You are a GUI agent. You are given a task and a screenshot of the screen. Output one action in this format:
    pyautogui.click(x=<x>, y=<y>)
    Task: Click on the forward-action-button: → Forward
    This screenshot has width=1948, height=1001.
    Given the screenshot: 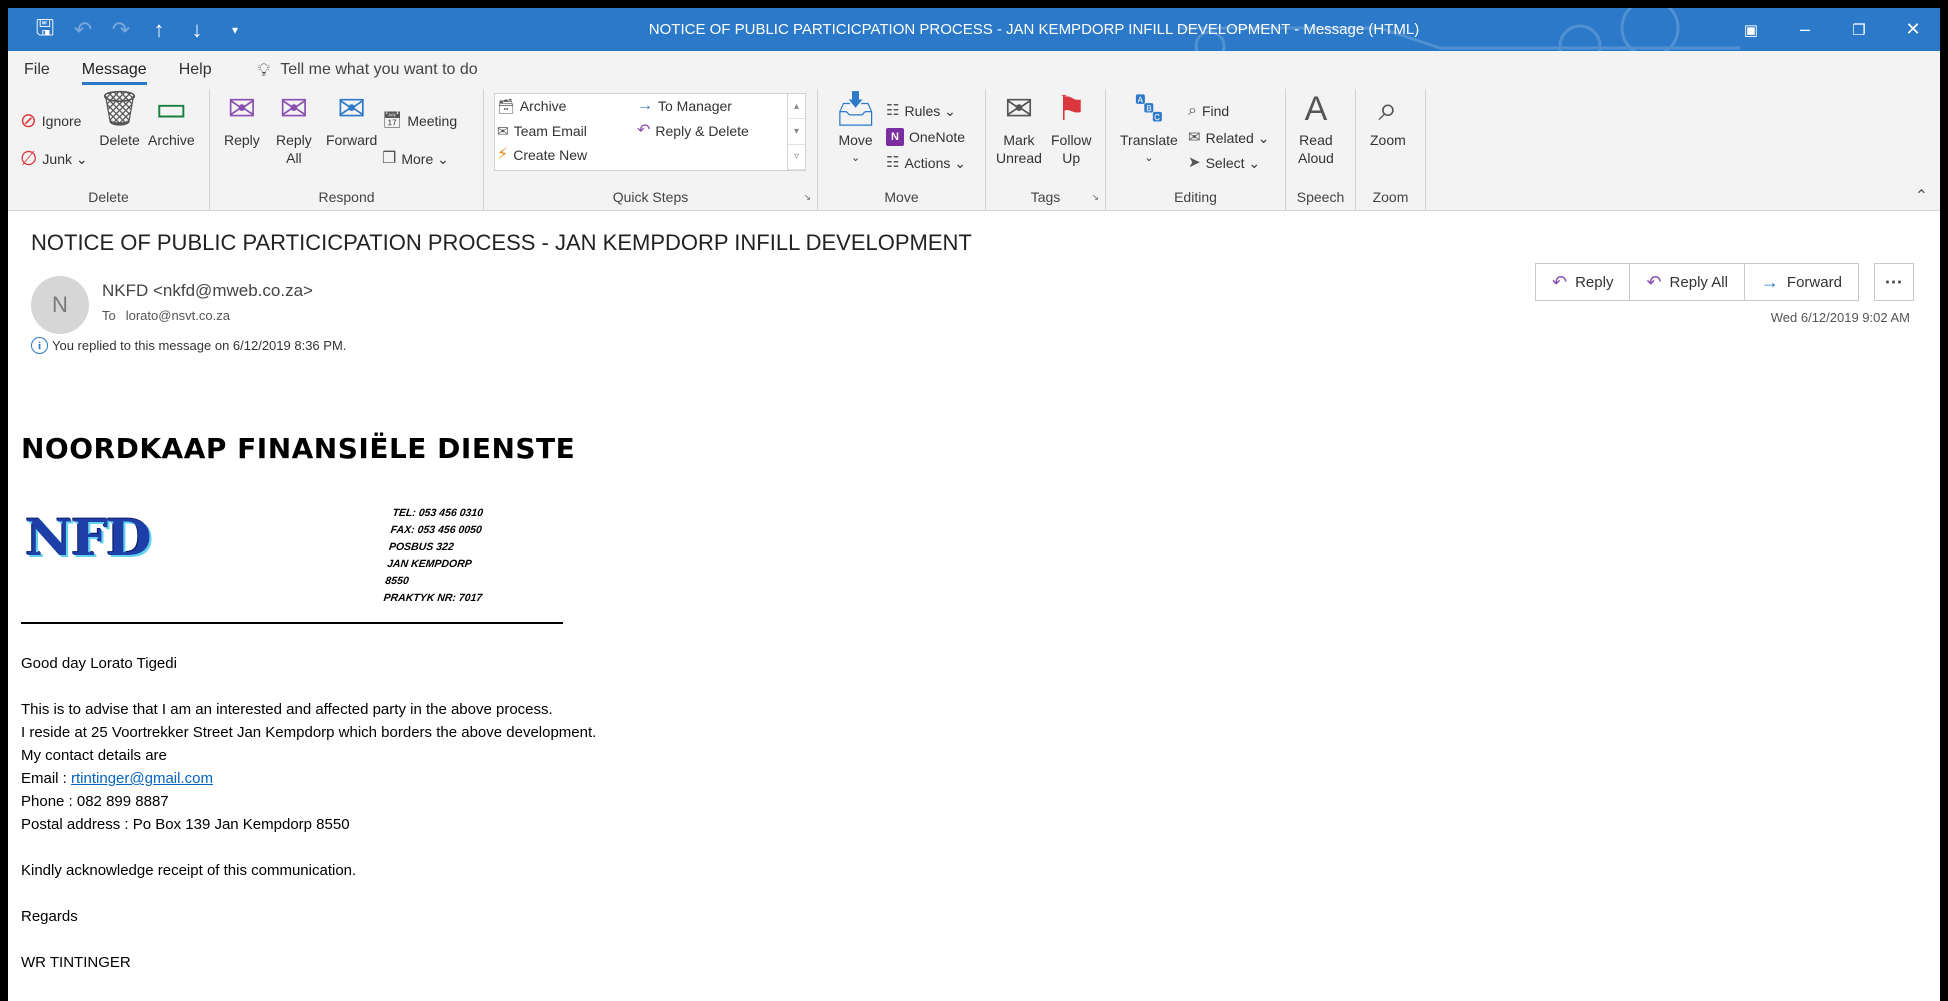 What is the action you would take?
    pyautogui.click(x=1801, y=282)
    